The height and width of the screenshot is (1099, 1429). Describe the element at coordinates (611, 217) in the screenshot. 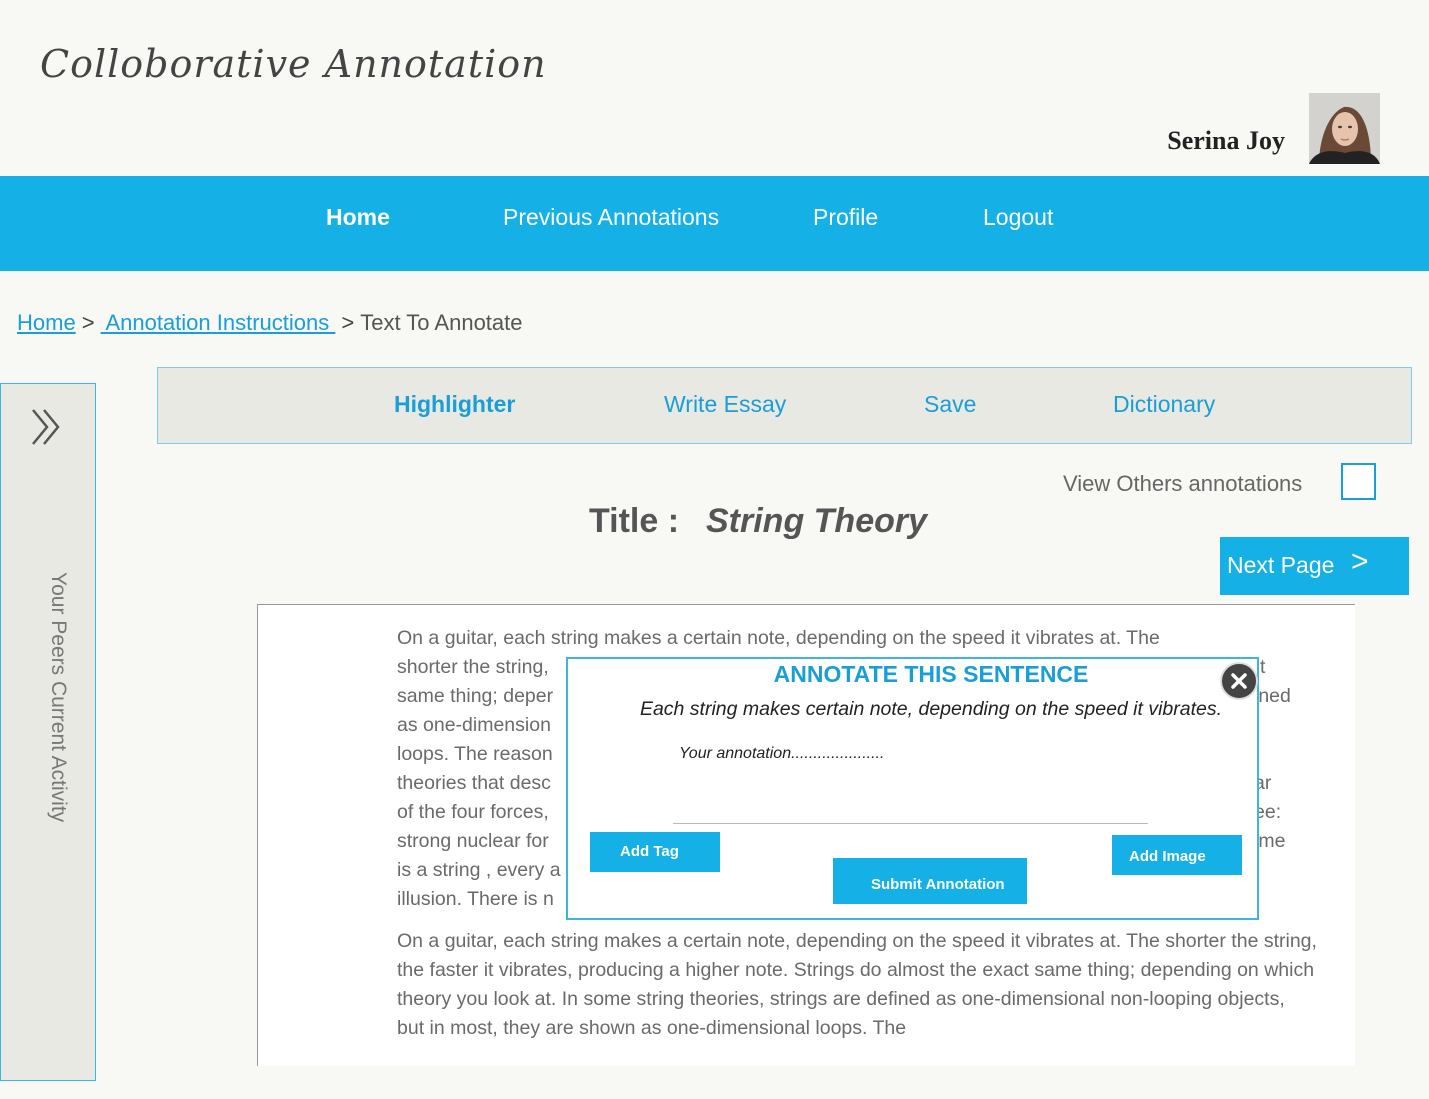

I see `nav-previous-annotations: Previous Annotations` at that location.